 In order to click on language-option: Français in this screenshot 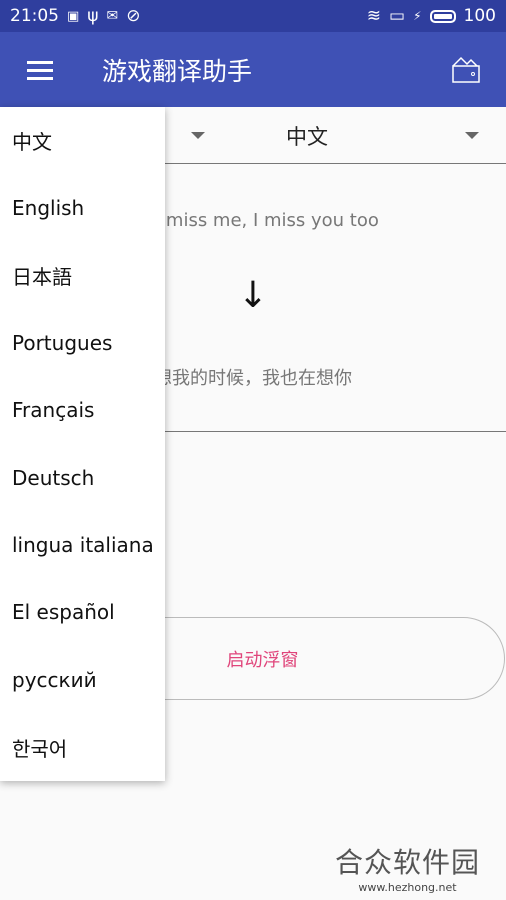, I will do `click(82, 410)`.